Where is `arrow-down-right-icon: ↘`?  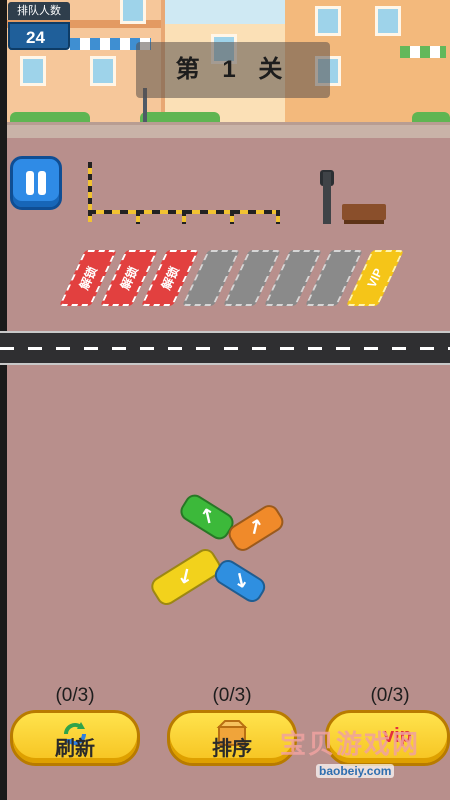 arrow-down-right-icon: ↘ is located at coordinates (240, 581).